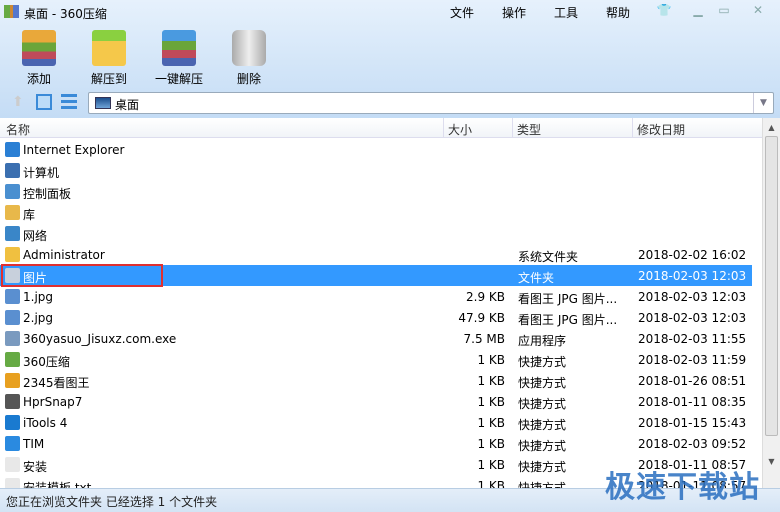 This screenshot has width=780, height=512. What do you see at coordinates (692, 360) in the screenshot?
I see `file-date: 2018-02-03 11:59` at bounding box center [692, 360].